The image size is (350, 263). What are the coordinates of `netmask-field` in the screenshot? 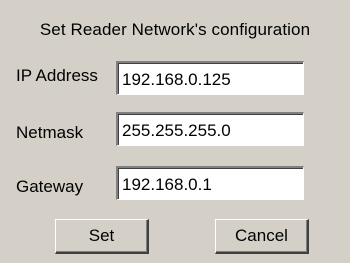 It's located at (210, 129).